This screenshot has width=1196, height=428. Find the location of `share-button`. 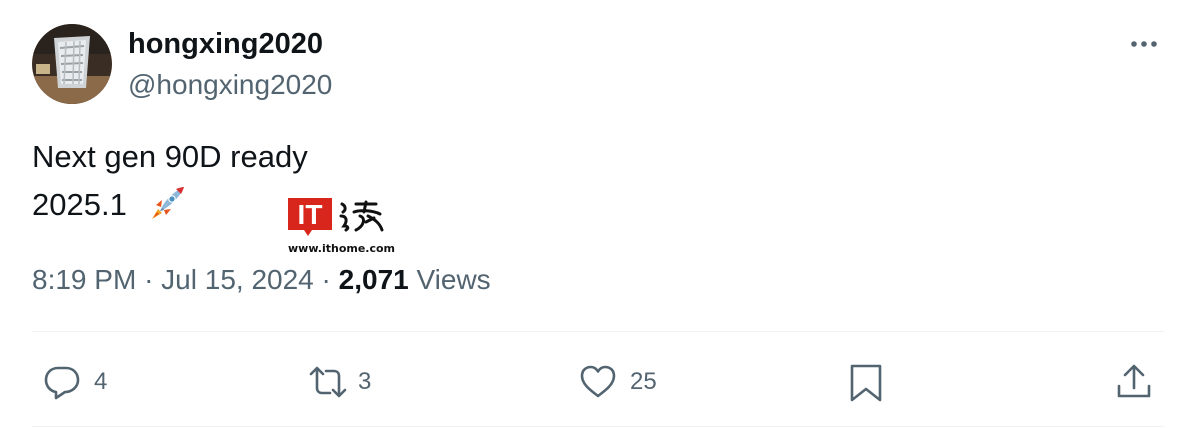

share-button is located at coordinates (1134, 382).